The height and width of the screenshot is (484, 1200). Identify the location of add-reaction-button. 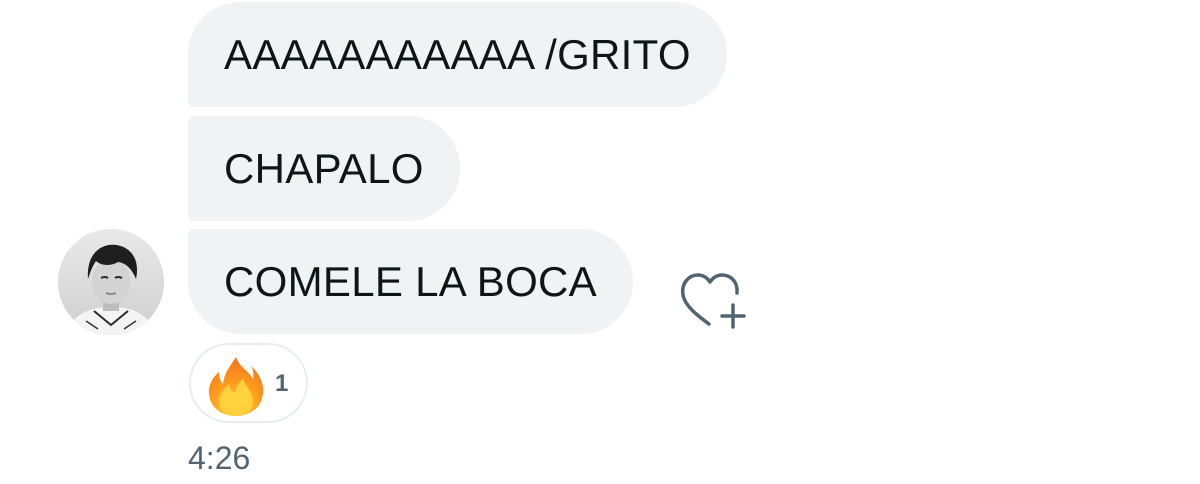
(714, 302).